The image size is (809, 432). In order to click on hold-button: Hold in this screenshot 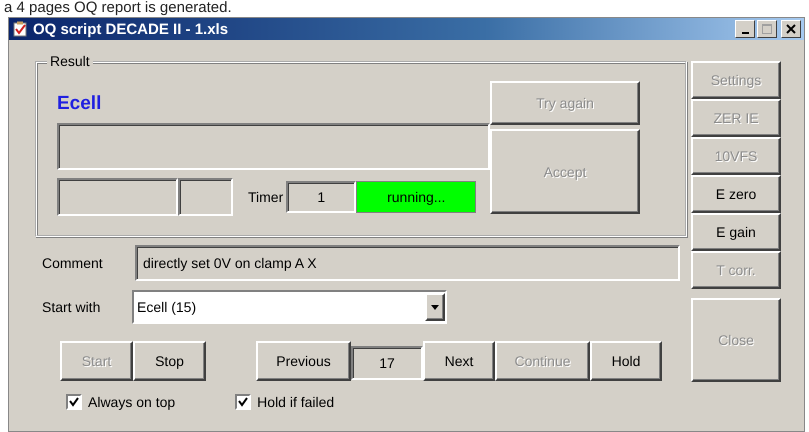, I will do `click(626, 361)`.